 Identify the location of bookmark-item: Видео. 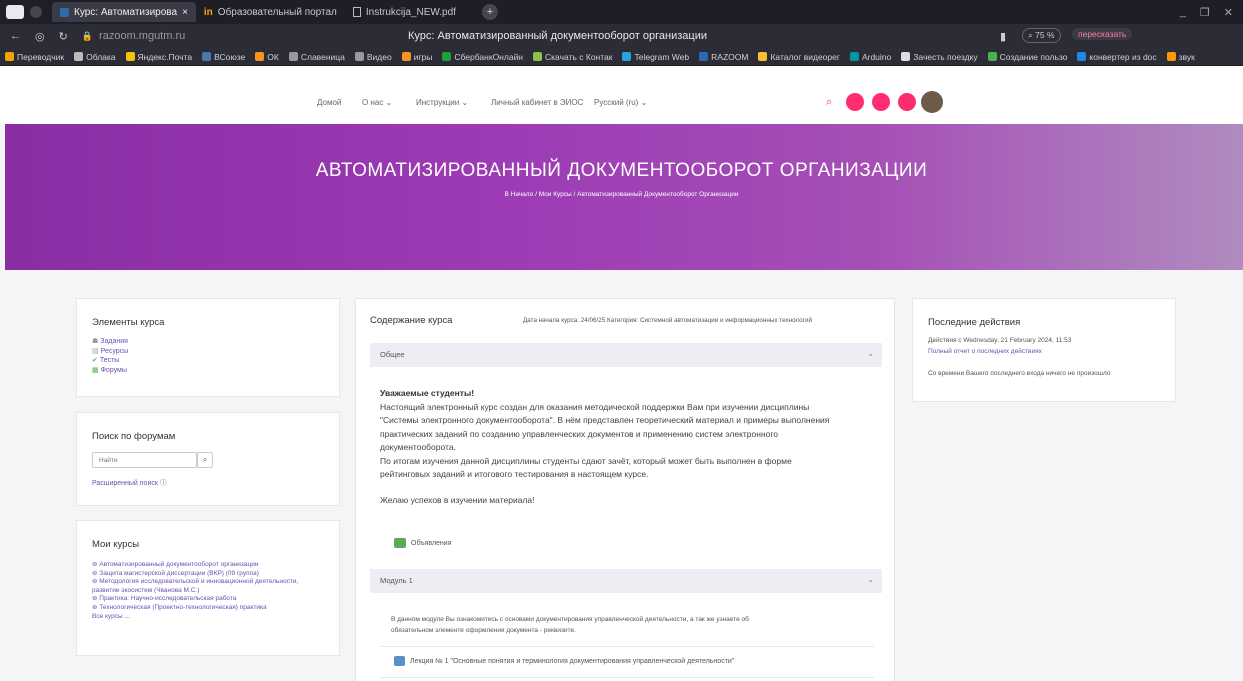
(373, 57).